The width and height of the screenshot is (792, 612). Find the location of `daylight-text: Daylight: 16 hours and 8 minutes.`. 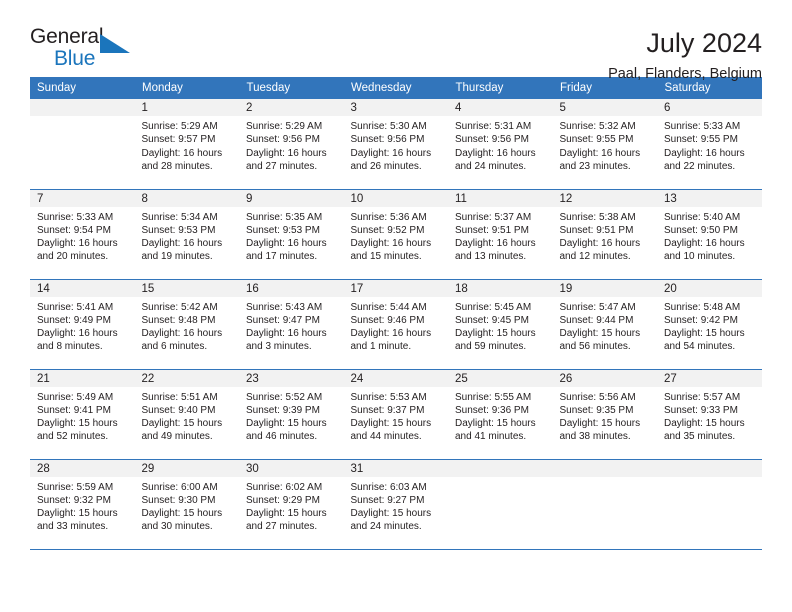

daylight-text: Daylight: 16 hours and 8 minutes. is located at coordinates (77, 340).